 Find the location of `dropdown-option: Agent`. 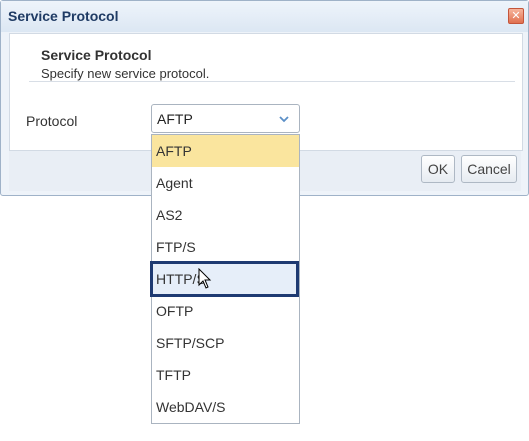

dropdown-option: Agent is located at coordinates (225, 183).